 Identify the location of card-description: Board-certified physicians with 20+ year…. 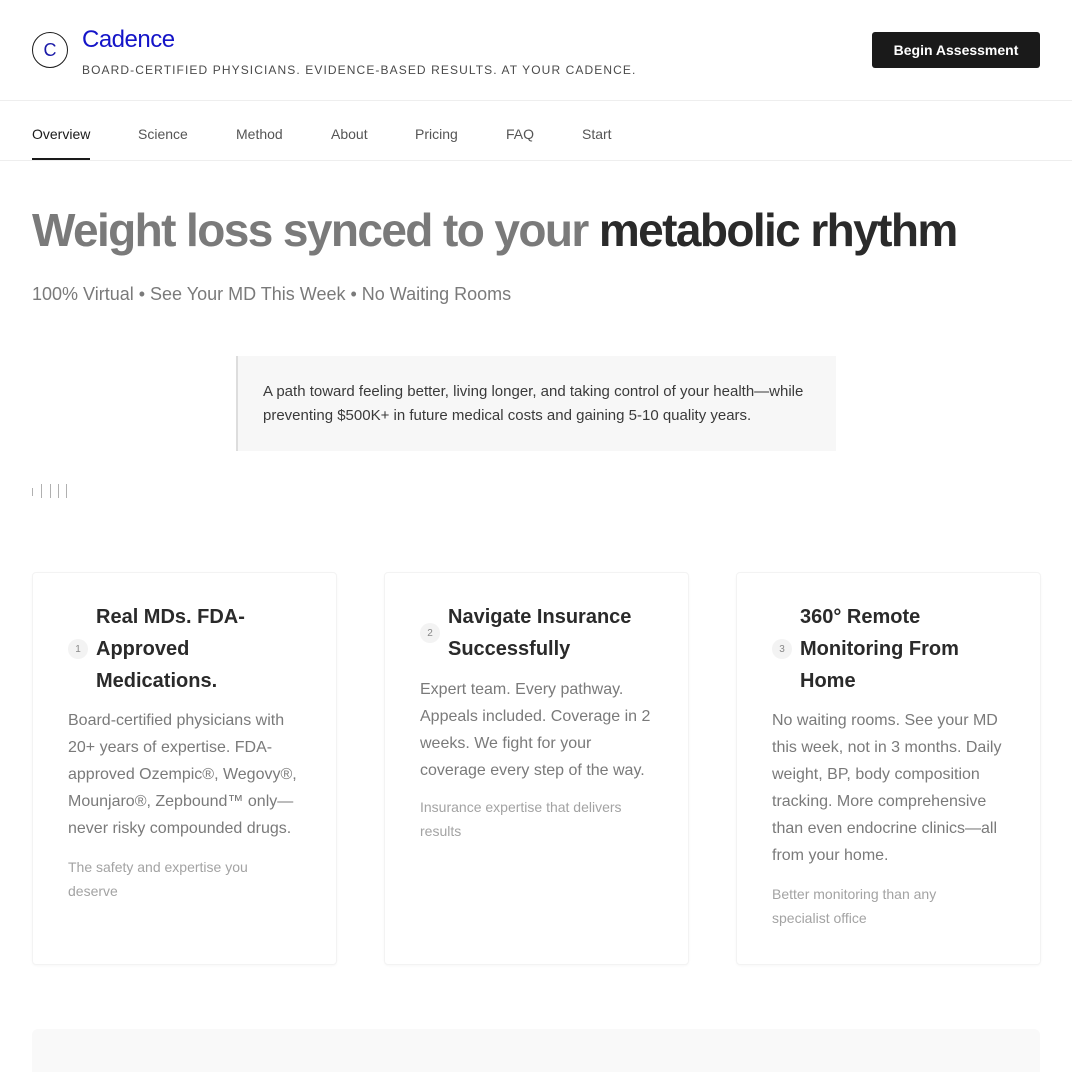
(182, 774).